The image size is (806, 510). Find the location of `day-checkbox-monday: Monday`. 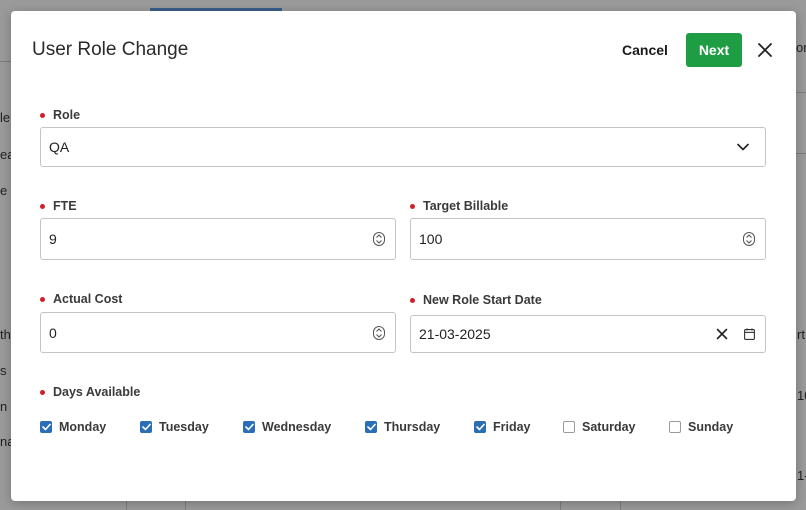

day-checkbox-monday: Monday is located at coordinates (73, 427).